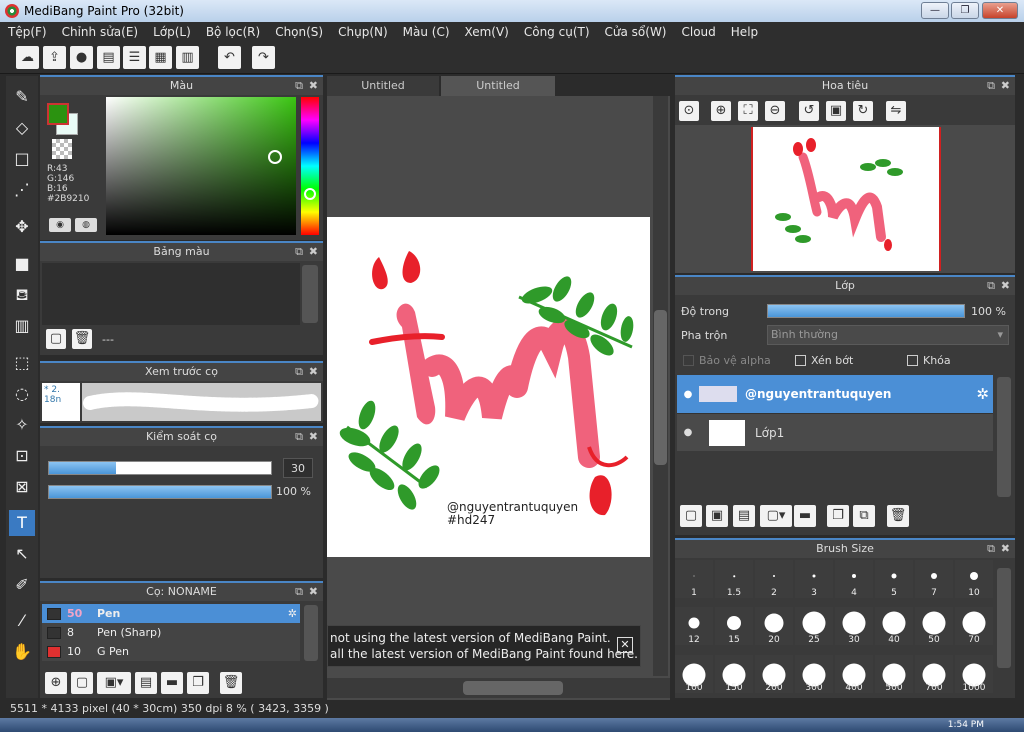 The width and height of the screenshot is (1024, 732). Describe the element at coordinates (694, 579) in the screenshot. I see `brush-size-cell: 1` at that location.